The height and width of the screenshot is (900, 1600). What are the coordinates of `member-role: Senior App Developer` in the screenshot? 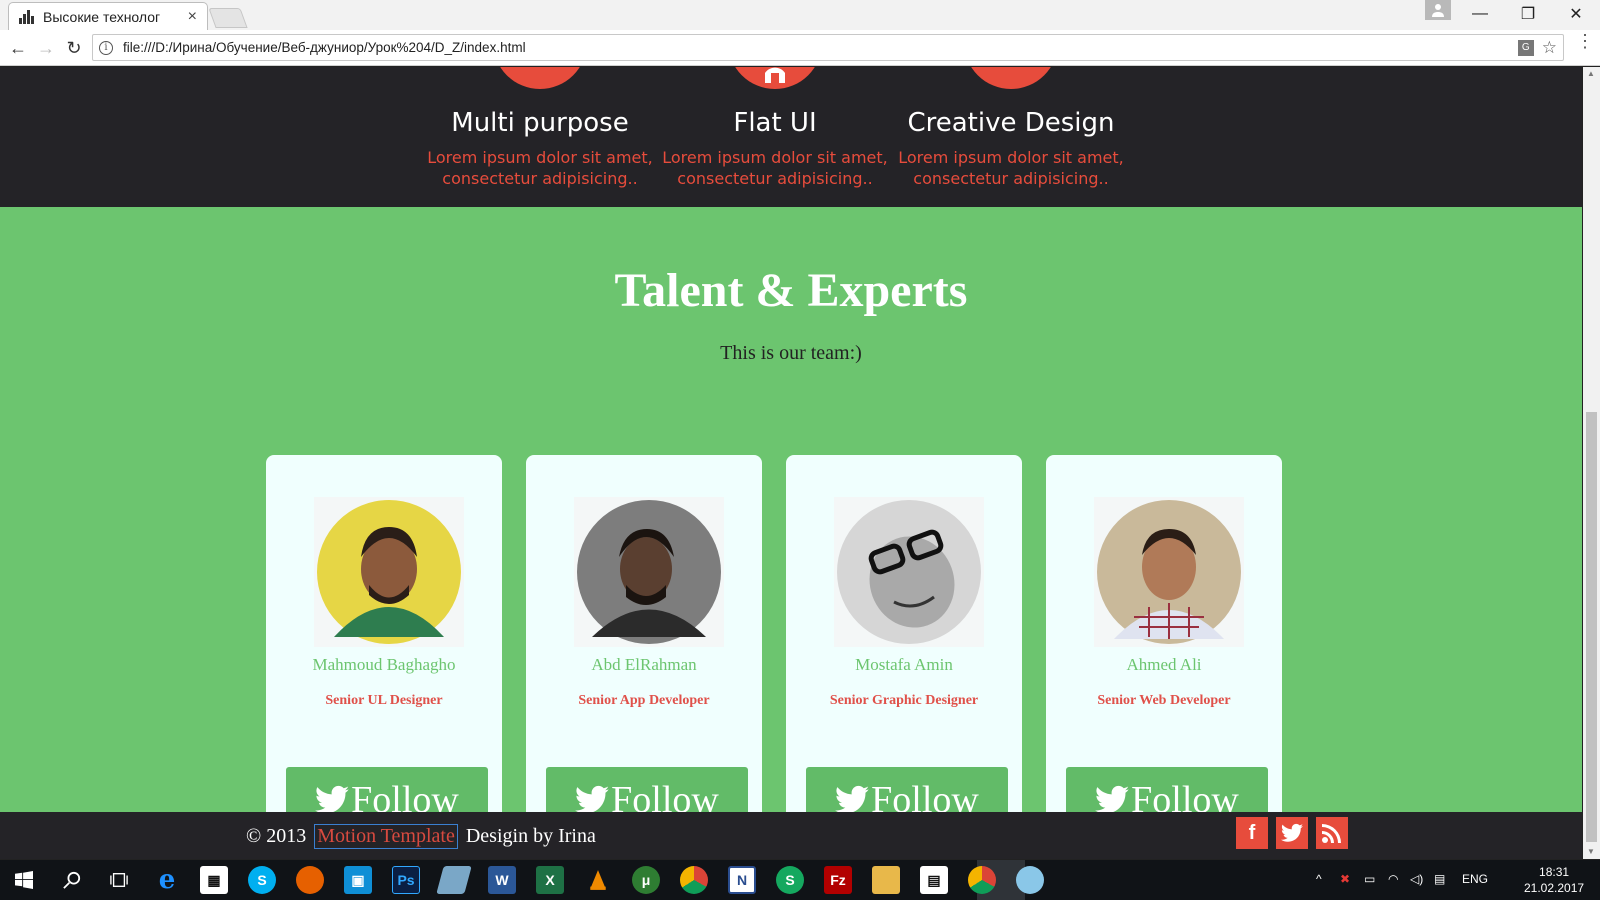 It's located at (644, 700).